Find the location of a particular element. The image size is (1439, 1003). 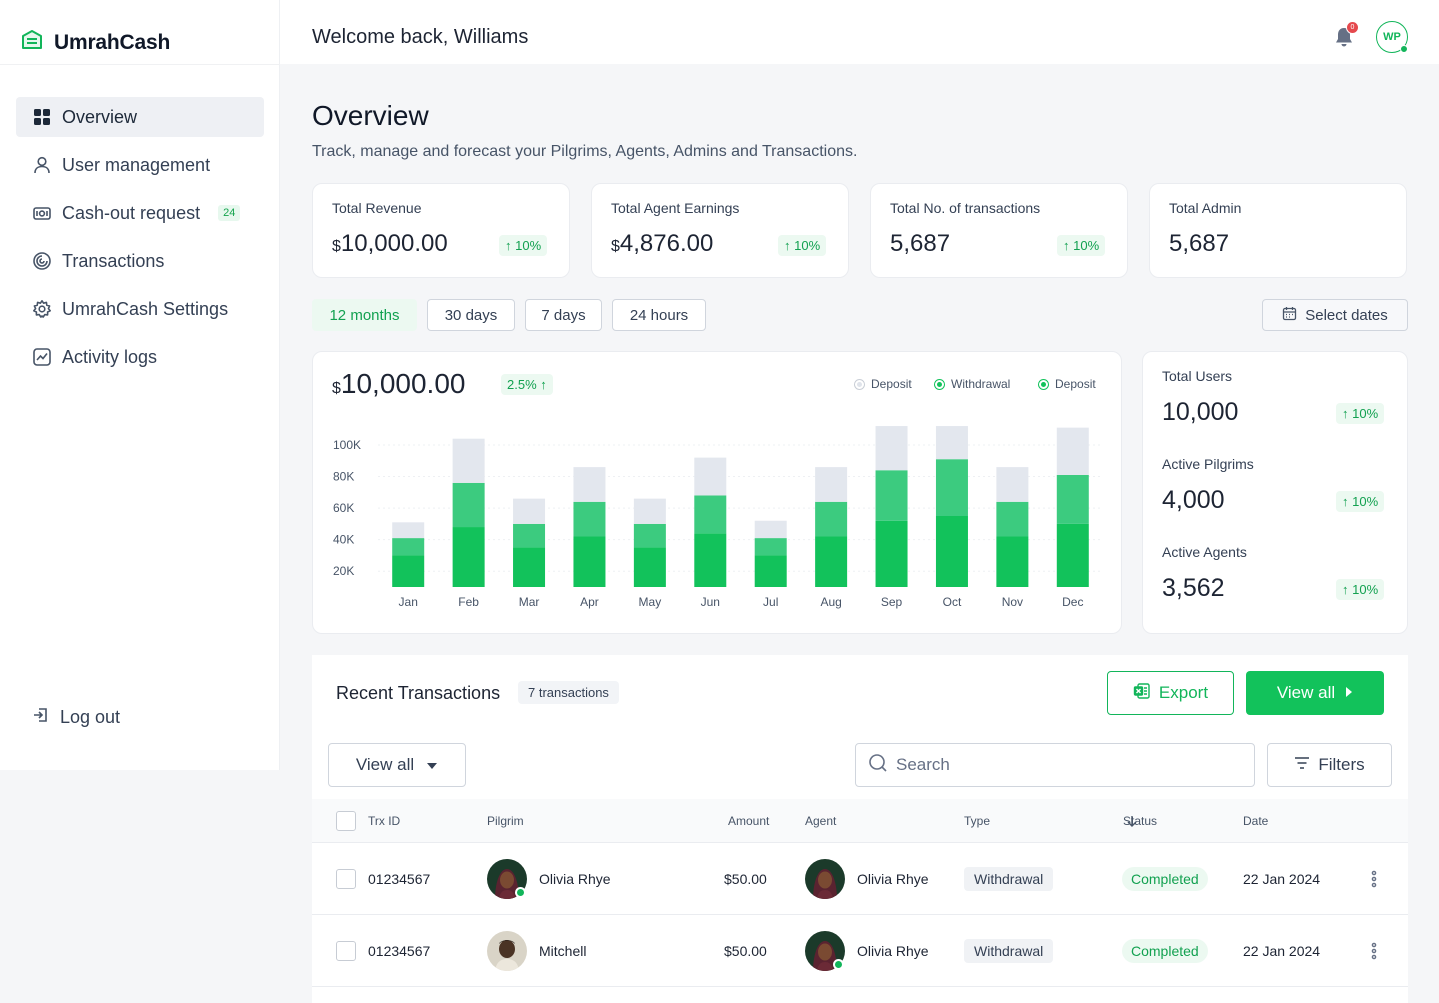

pilgrims-value: 4,000 is located at coordinates (1193, 500).